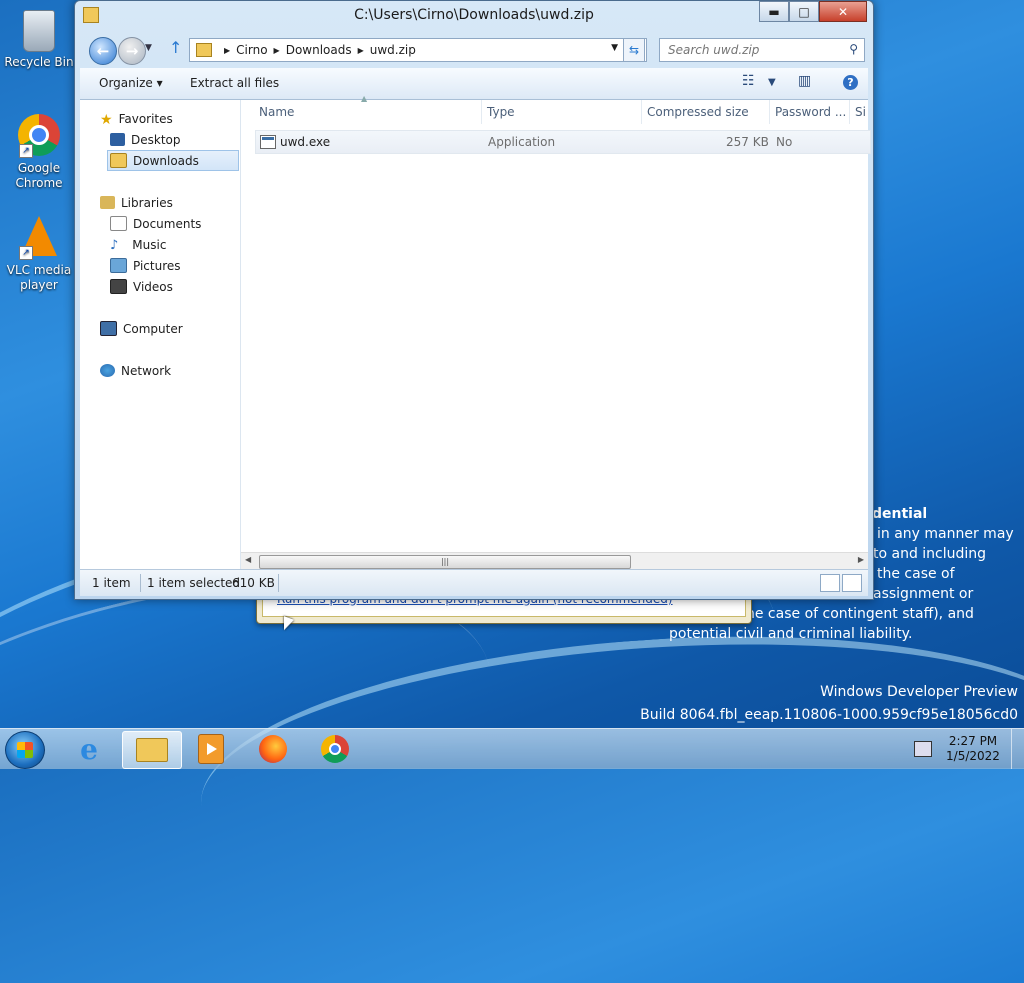 The width and height of the screenshot is (1024, 983). Describe the element at coordinates (136, 119) in the screenshot. I see `nav-favorites: ★ Favorites` at that location.